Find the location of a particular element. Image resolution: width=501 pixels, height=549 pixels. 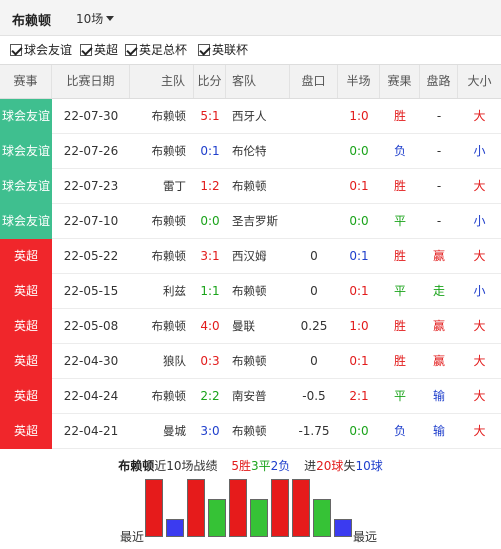

form-bar-loss is located at coordinates (343, 528).